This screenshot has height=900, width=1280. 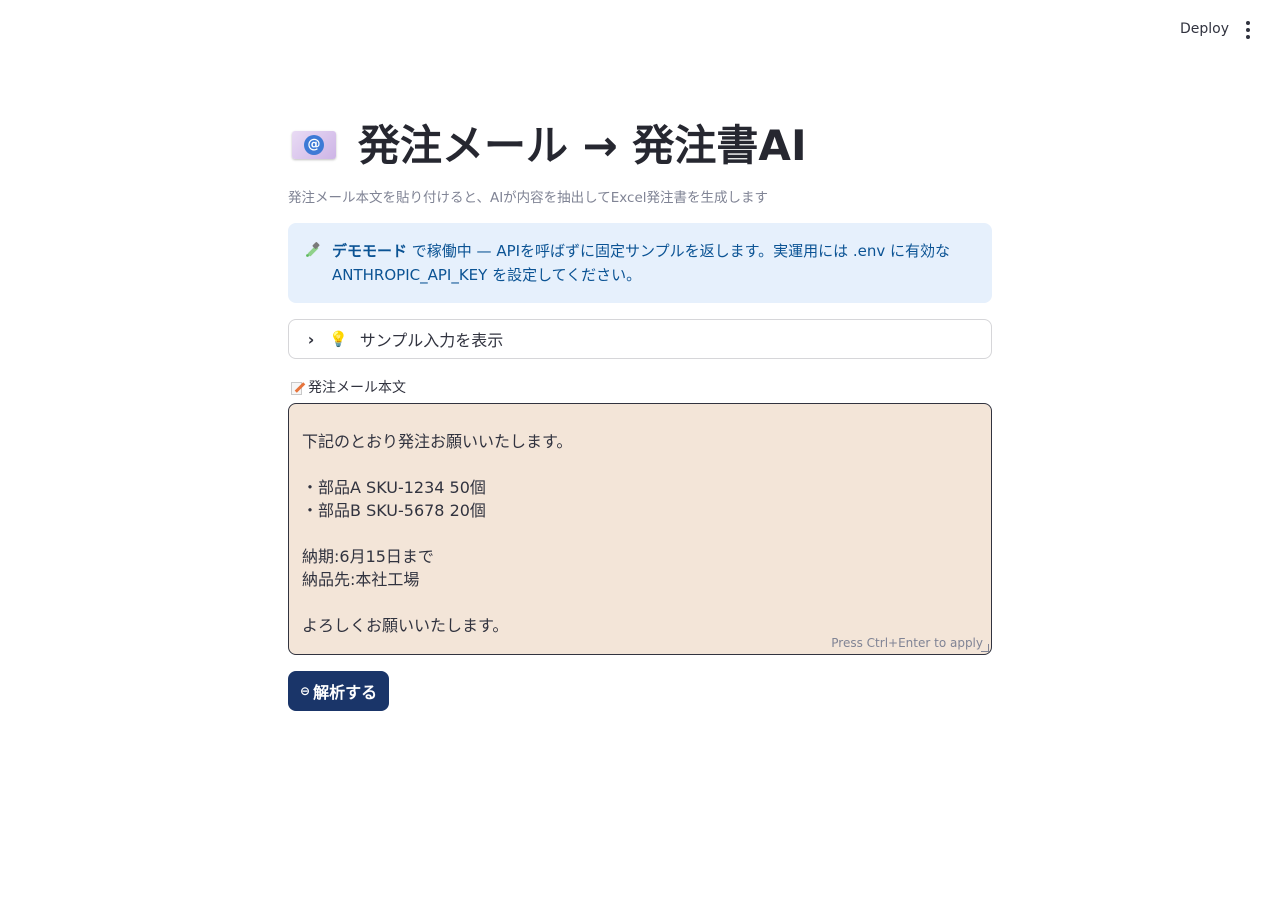 I want to click on textarea-label-text: 発注メール本文, so click(x=357, y=388).